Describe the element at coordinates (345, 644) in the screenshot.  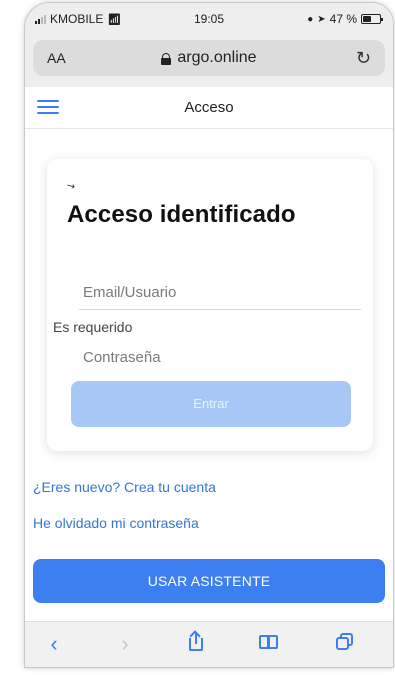
I see `tabs-icon` at that location.